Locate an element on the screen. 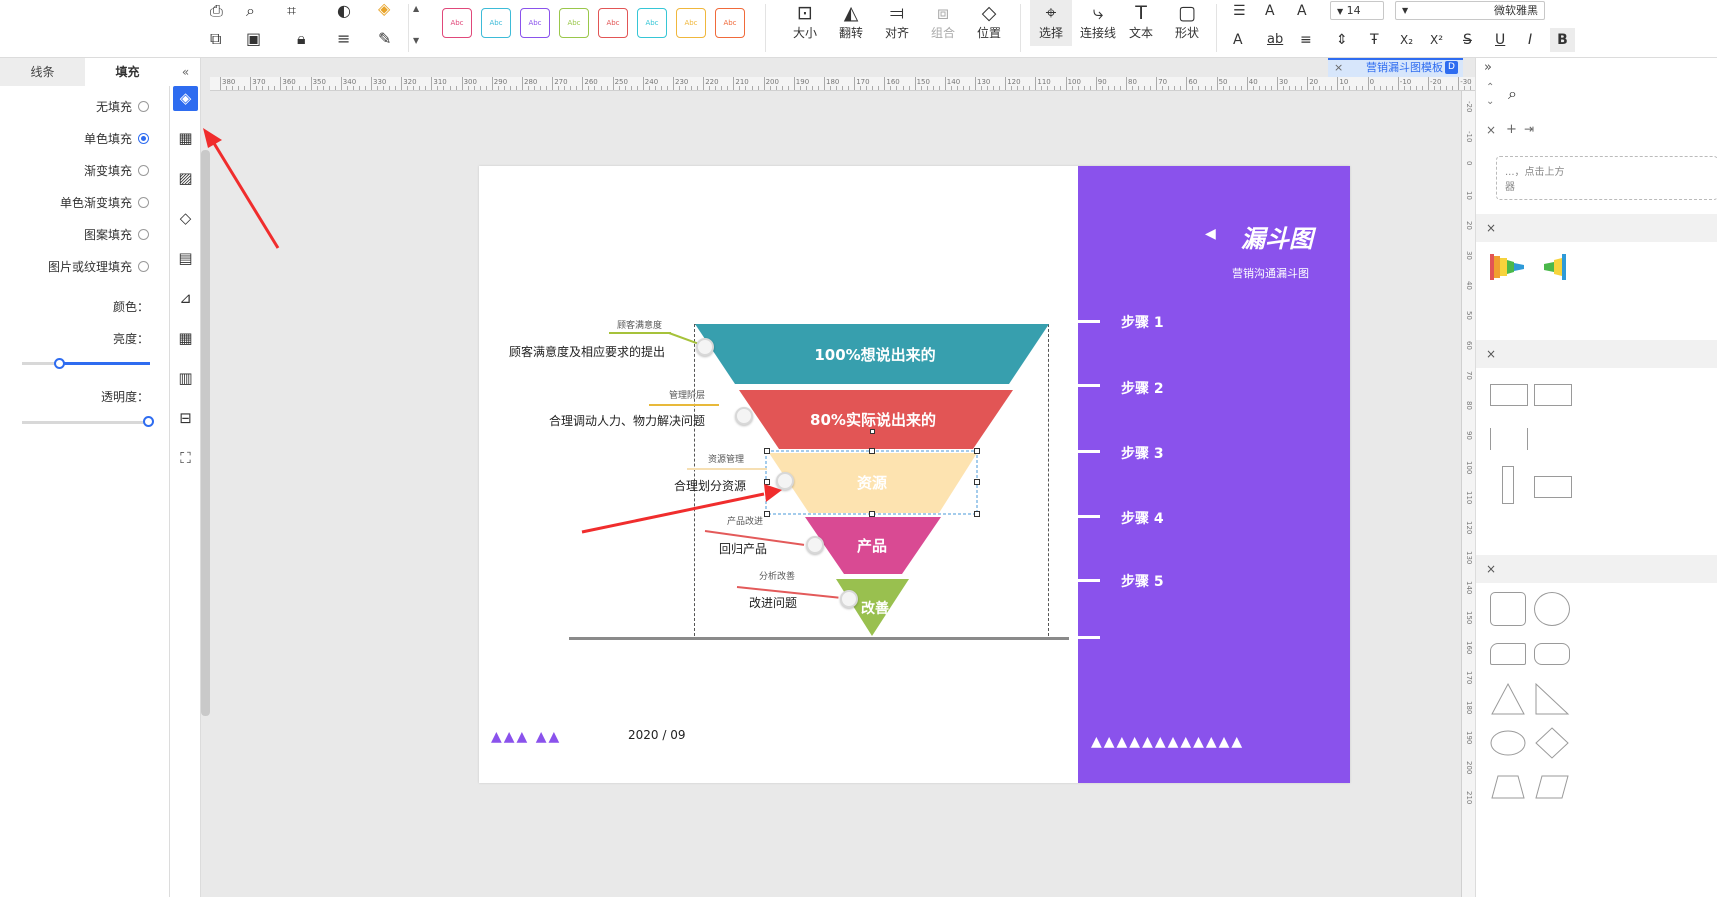 This screenshot has height=897, width=1717. page-title: 漏斗图 is located at coordinates (1277, 236).